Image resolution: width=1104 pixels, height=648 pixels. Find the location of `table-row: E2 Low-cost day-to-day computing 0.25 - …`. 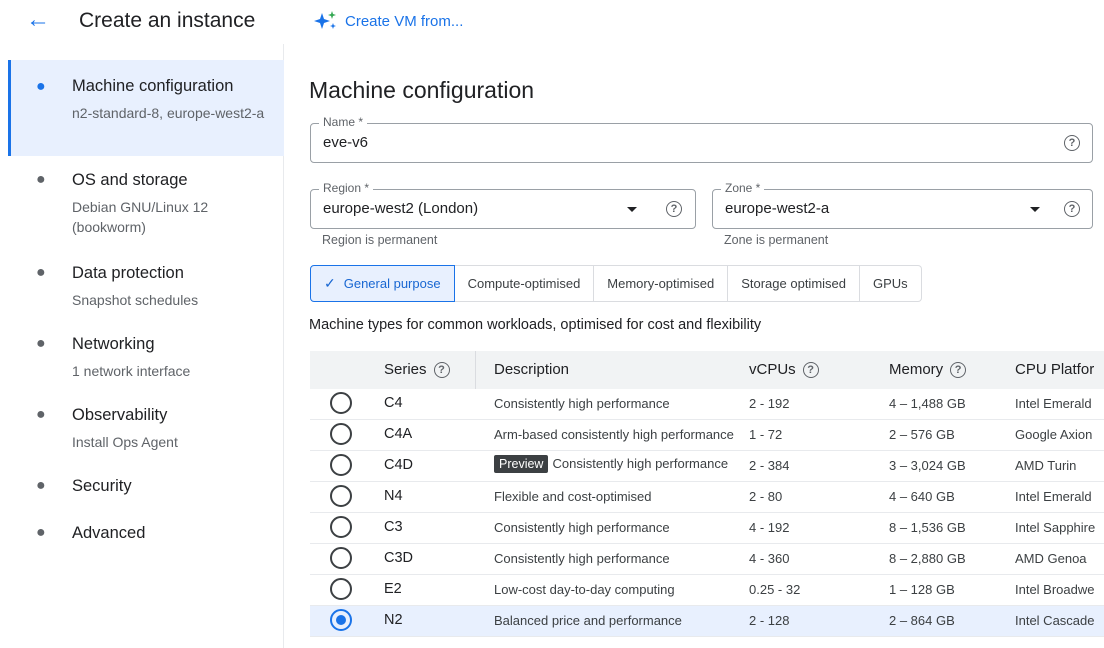

table-row: E2 Low-cost day-to-day computing 0.25 - … is located at coordinates (707, 590).